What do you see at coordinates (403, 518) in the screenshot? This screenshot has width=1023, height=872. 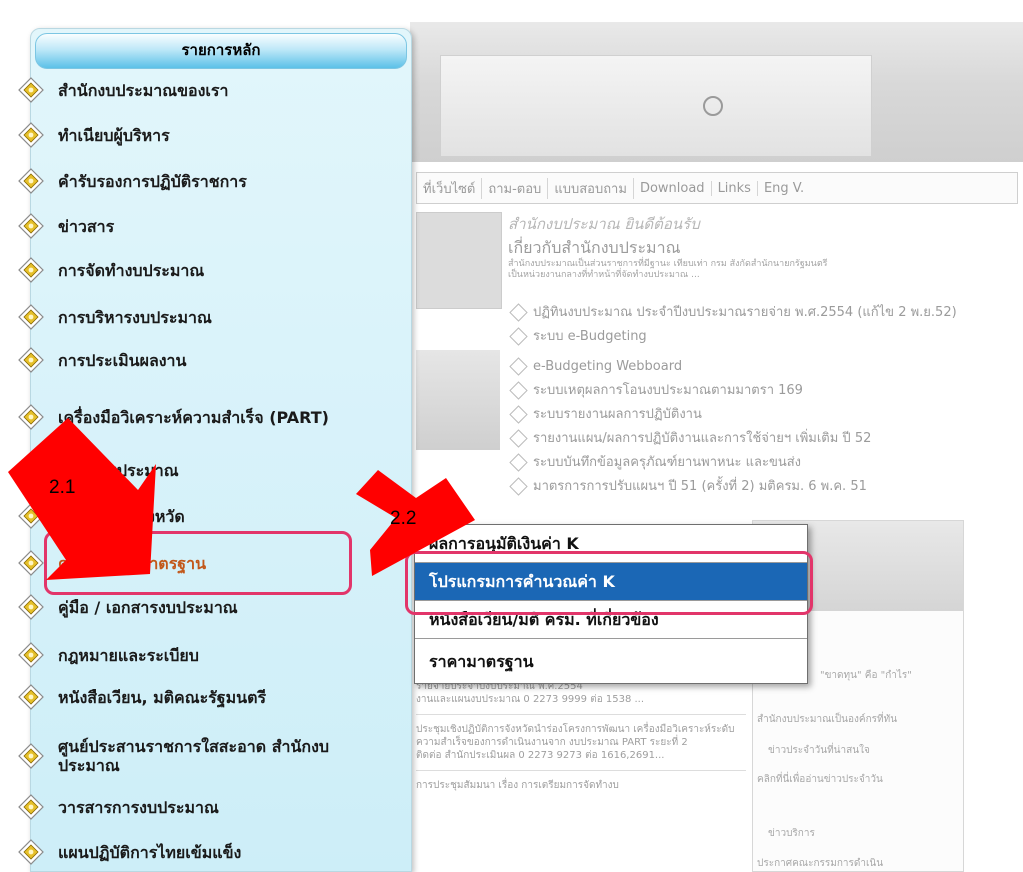 I see `step-label-2-2: 2.2` at bounding box center [403, 518].